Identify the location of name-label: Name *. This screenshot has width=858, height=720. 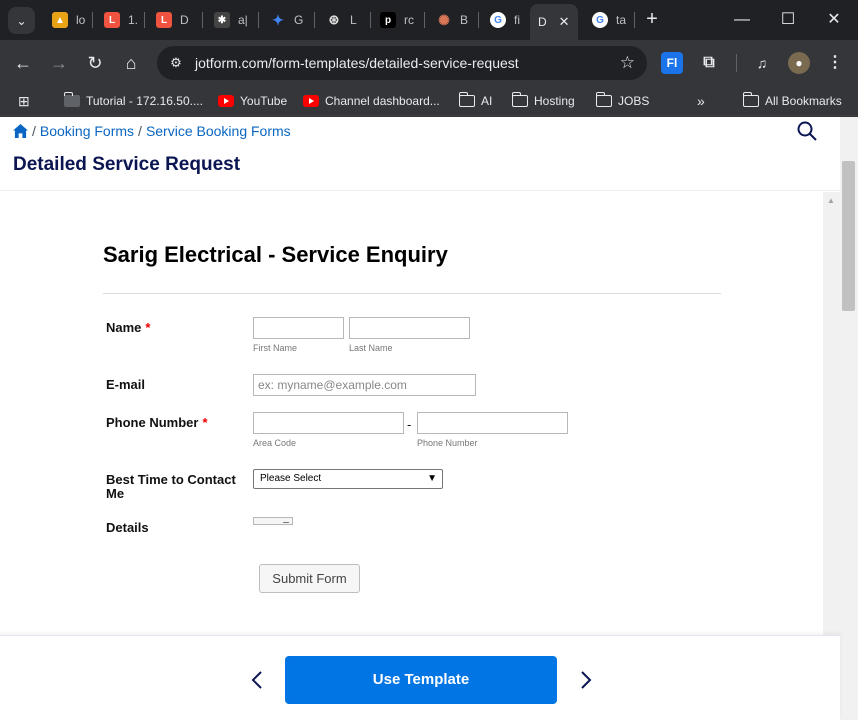
(128, 327).